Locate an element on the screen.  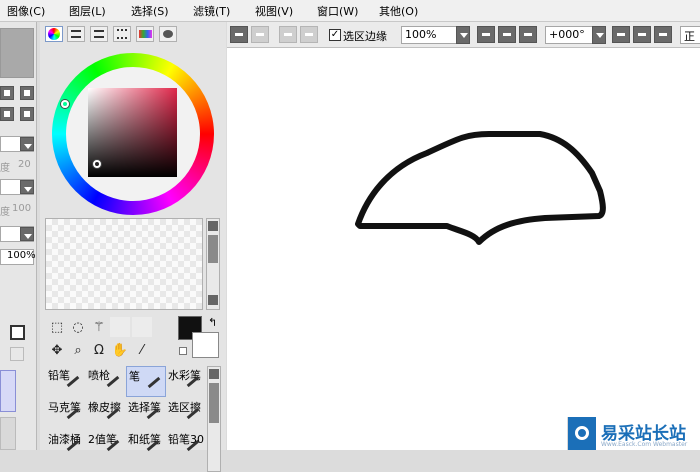
color-wheel-tab-icon is located at coordinates (54, 34).